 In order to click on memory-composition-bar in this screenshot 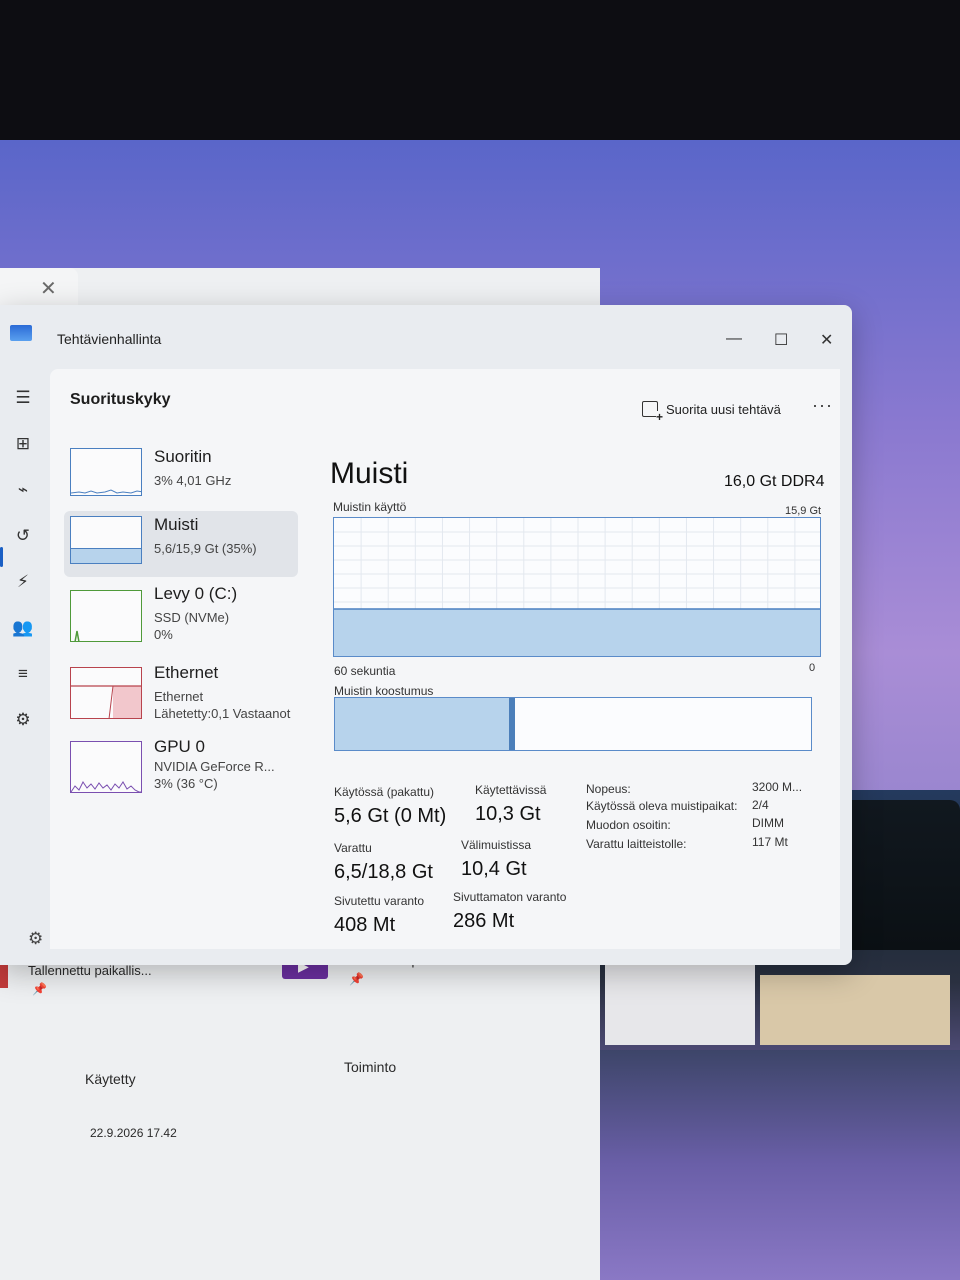, I will do `click(573, 724)`.